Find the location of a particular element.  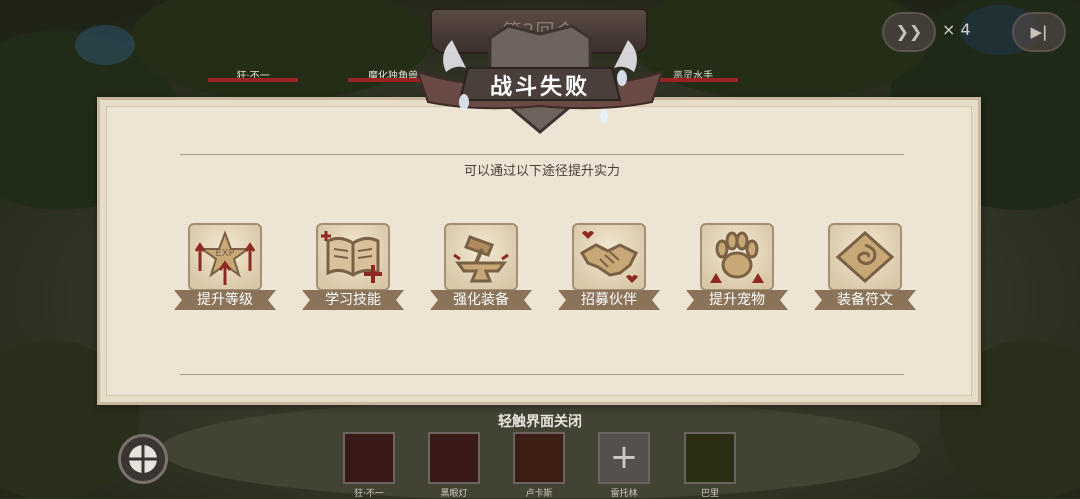

option-equip-rune: 装备符文 is located at coordinates (865, 269).